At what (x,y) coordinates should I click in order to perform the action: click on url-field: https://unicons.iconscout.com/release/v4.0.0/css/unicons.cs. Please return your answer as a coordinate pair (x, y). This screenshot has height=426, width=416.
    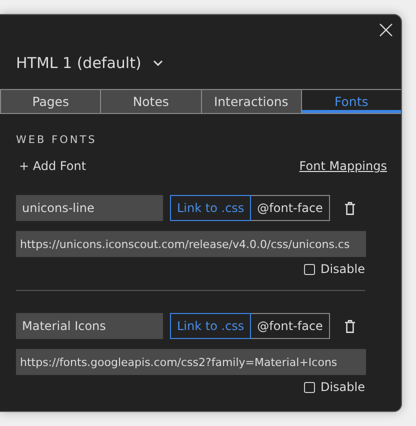
    Looking at the image, I should click on (191, 244).